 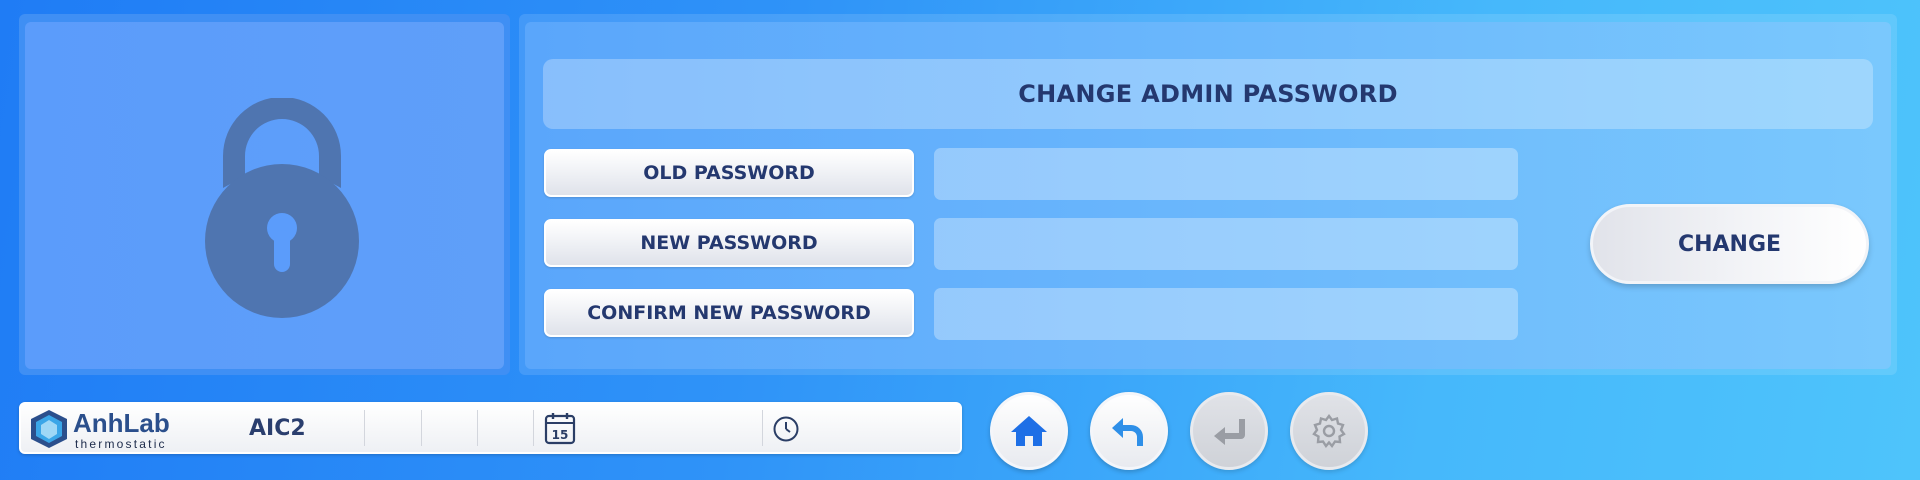 What do you see at coordinates (121, 444) in the screenshot?
I see `brand-subtitle: thermostatic` at bounding box center [121, 444].